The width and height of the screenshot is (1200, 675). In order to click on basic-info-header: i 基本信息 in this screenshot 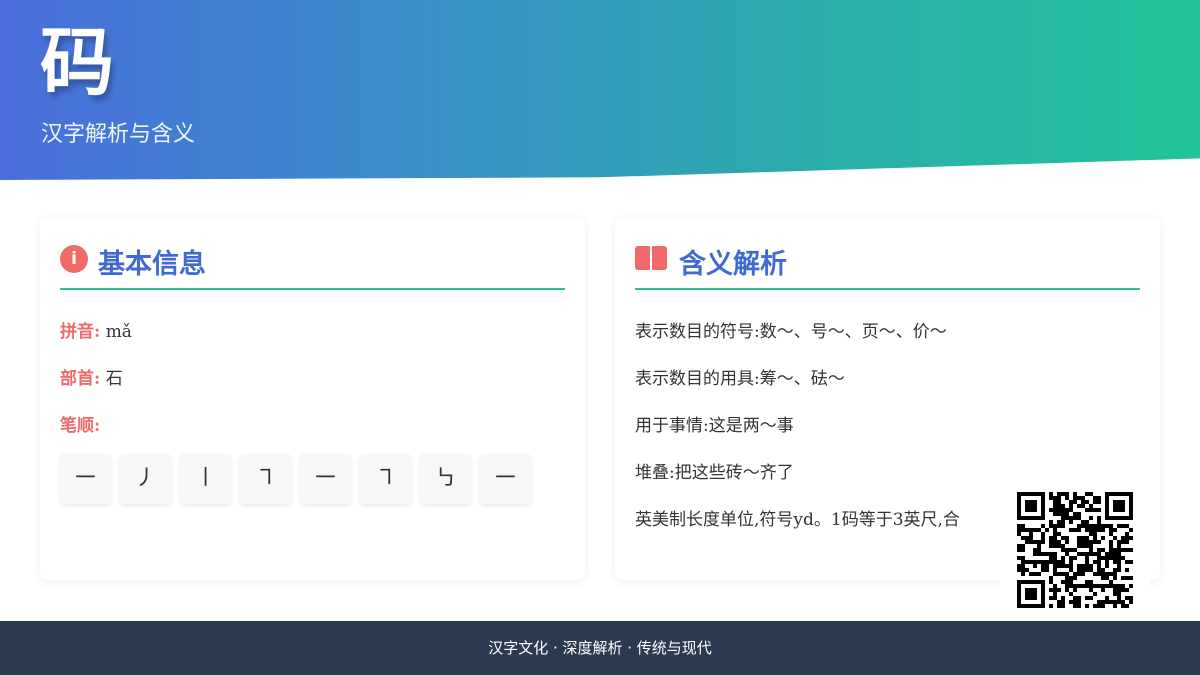, I will do `click(312, 265)`.